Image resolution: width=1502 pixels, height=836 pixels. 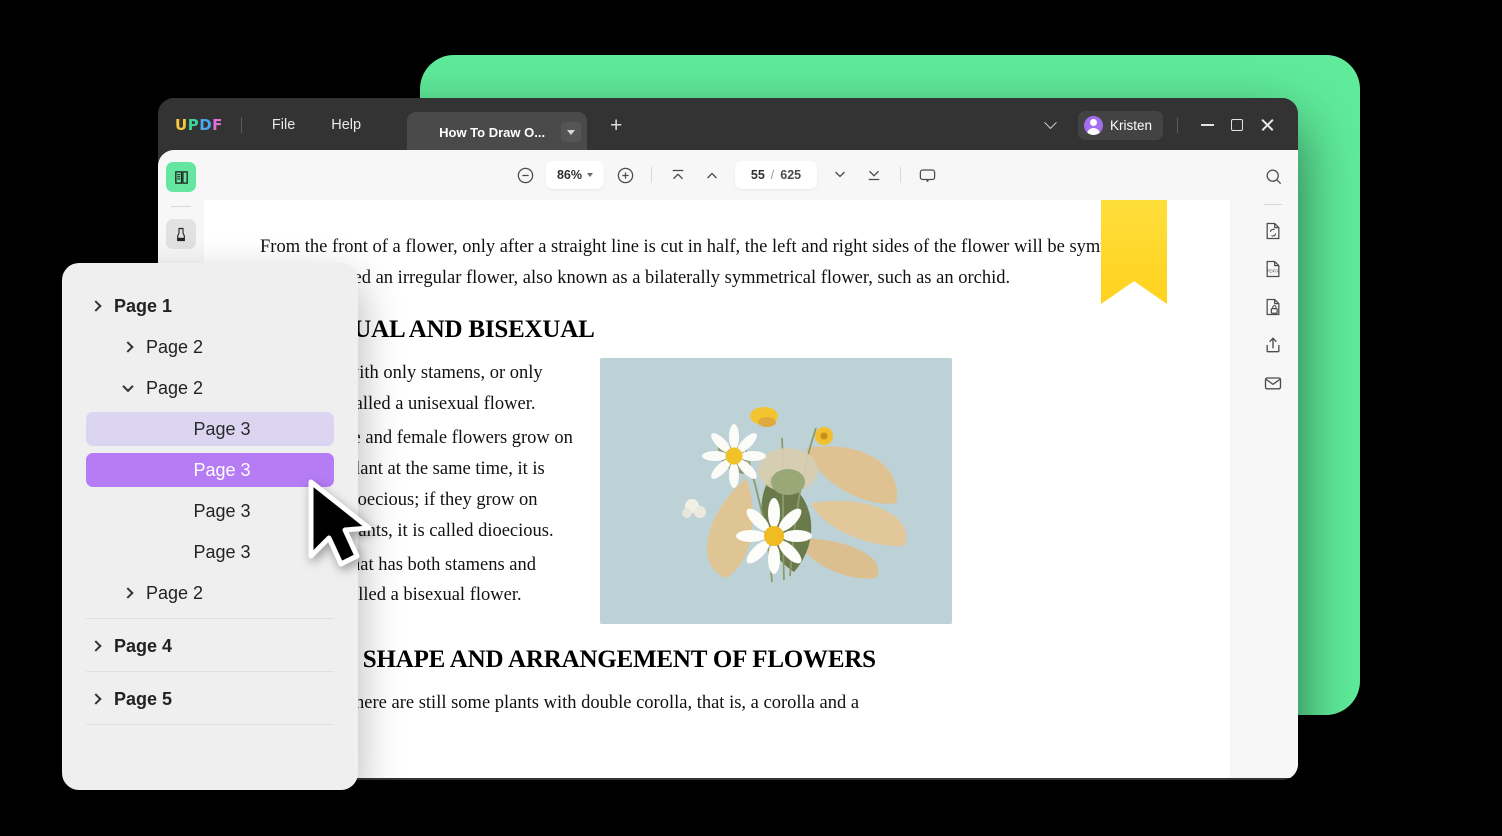 I want to click on email-icon, so click(x=1273, y=383).